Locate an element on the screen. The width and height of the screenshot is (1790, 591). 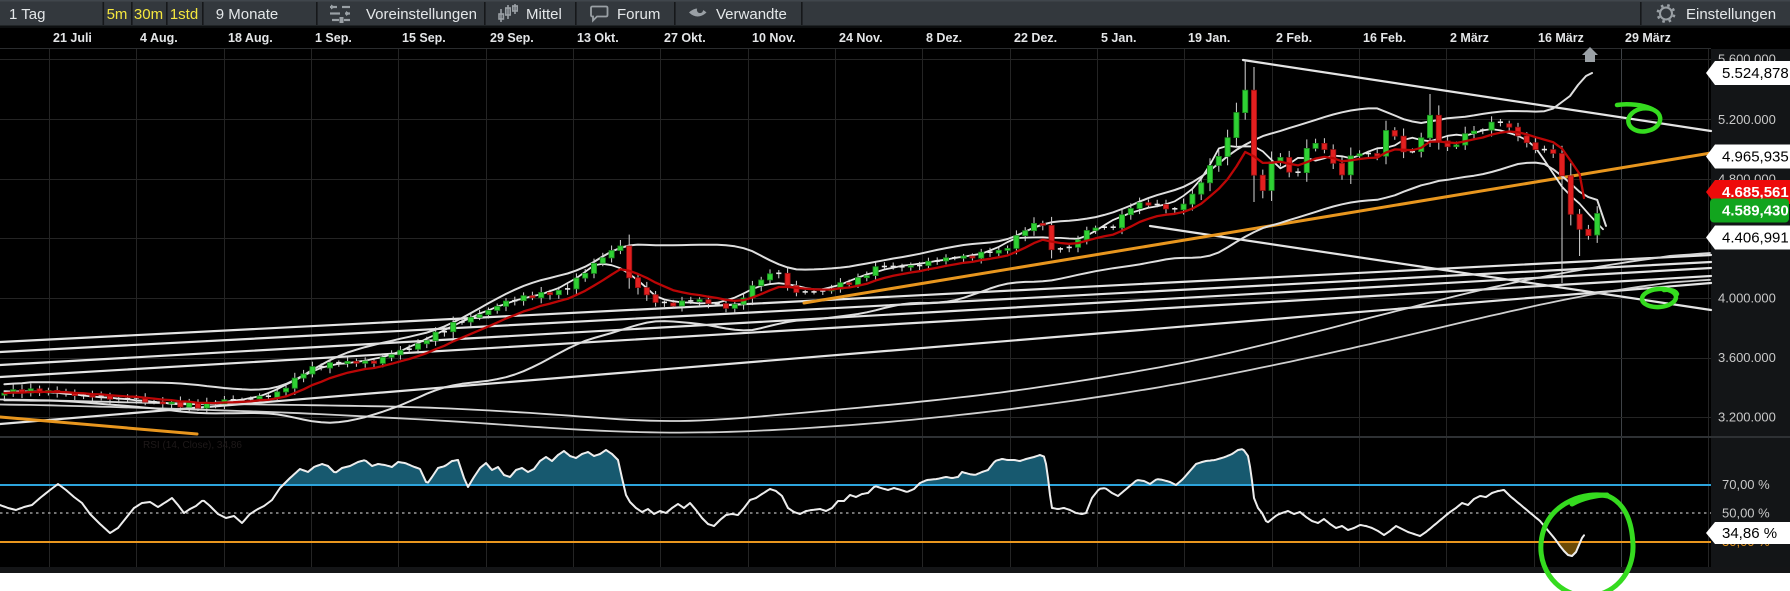
svg-text: 10 Nov. is located at coordinates (774, 38).